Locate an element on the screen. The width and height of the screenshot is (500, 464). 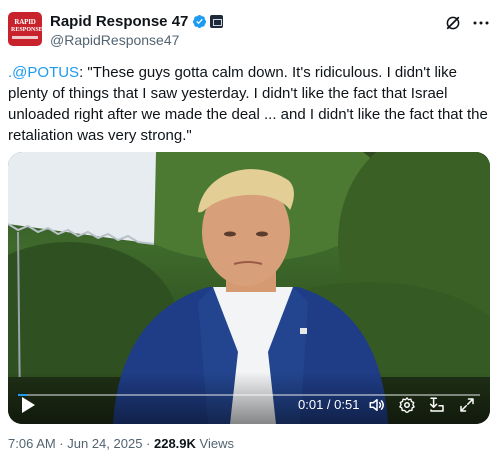
tweet-meta: 7:06 AM · Jun 24, 2025 · 228.9K Views is located at coordinates (121, 443).